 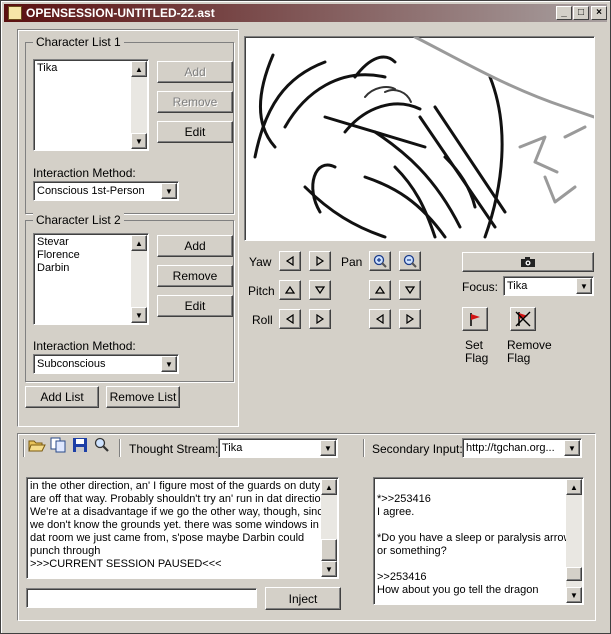 What do you see at coordinates (523, 319) in the screenshot?
I see `remove-flag-button` at bounding box center [523, 319].